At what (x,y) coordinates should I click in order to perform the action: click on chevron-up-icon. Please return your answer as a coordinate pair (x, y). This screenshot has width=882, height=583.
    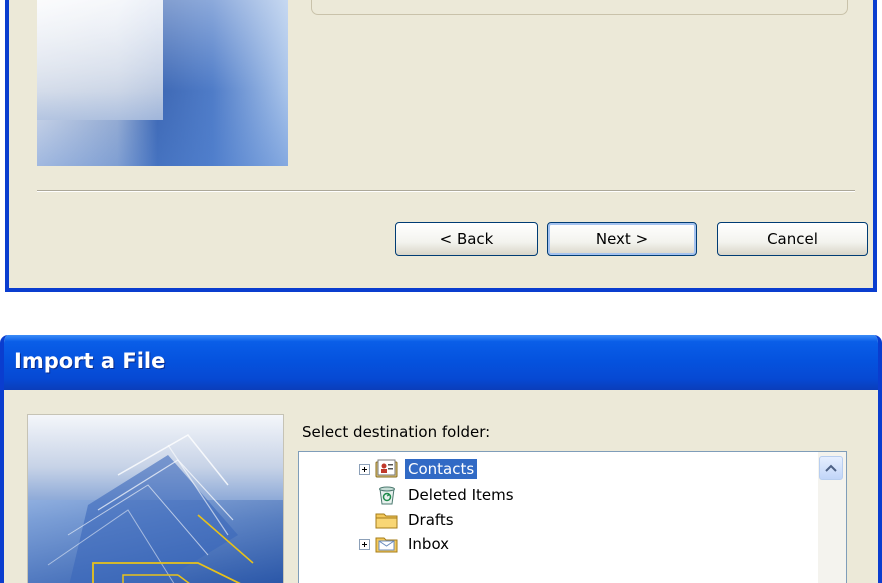
    Looking at the image, I should click on (831, 468).